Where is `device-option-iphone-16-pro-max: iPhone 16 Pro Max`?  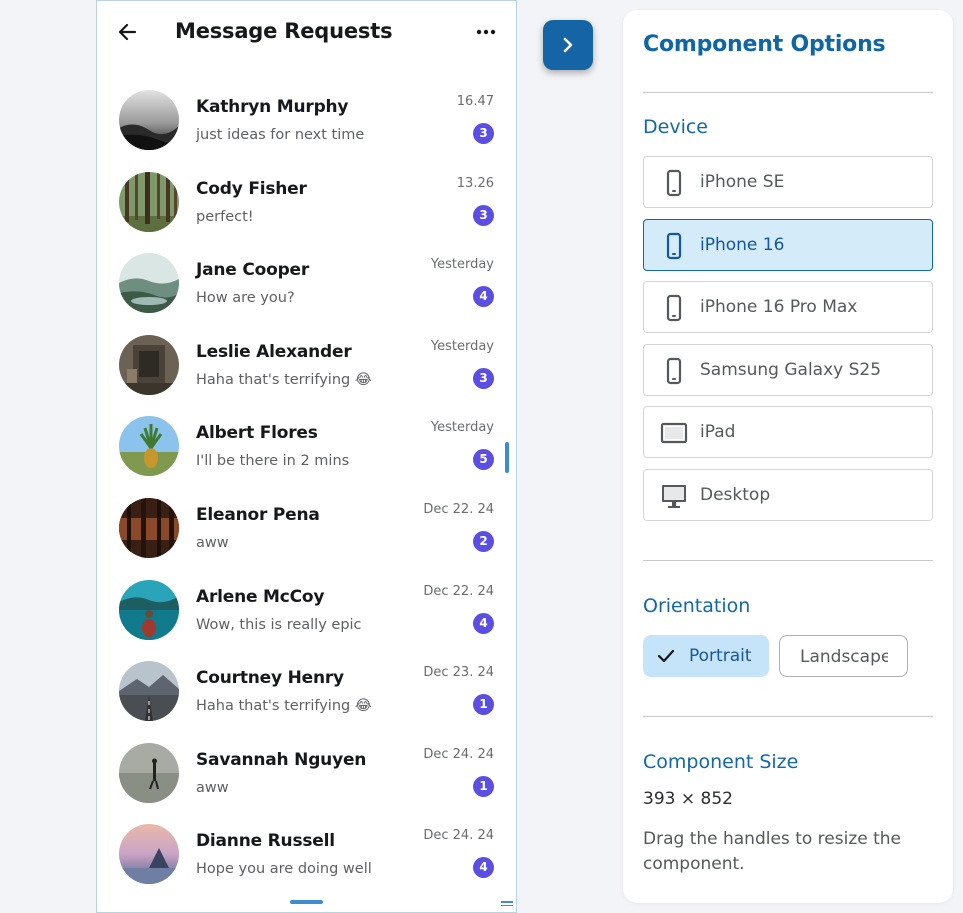 device-option-iphone-16-pro-max: iPhone 16 Pro Max is located at coordinates (788, 307).